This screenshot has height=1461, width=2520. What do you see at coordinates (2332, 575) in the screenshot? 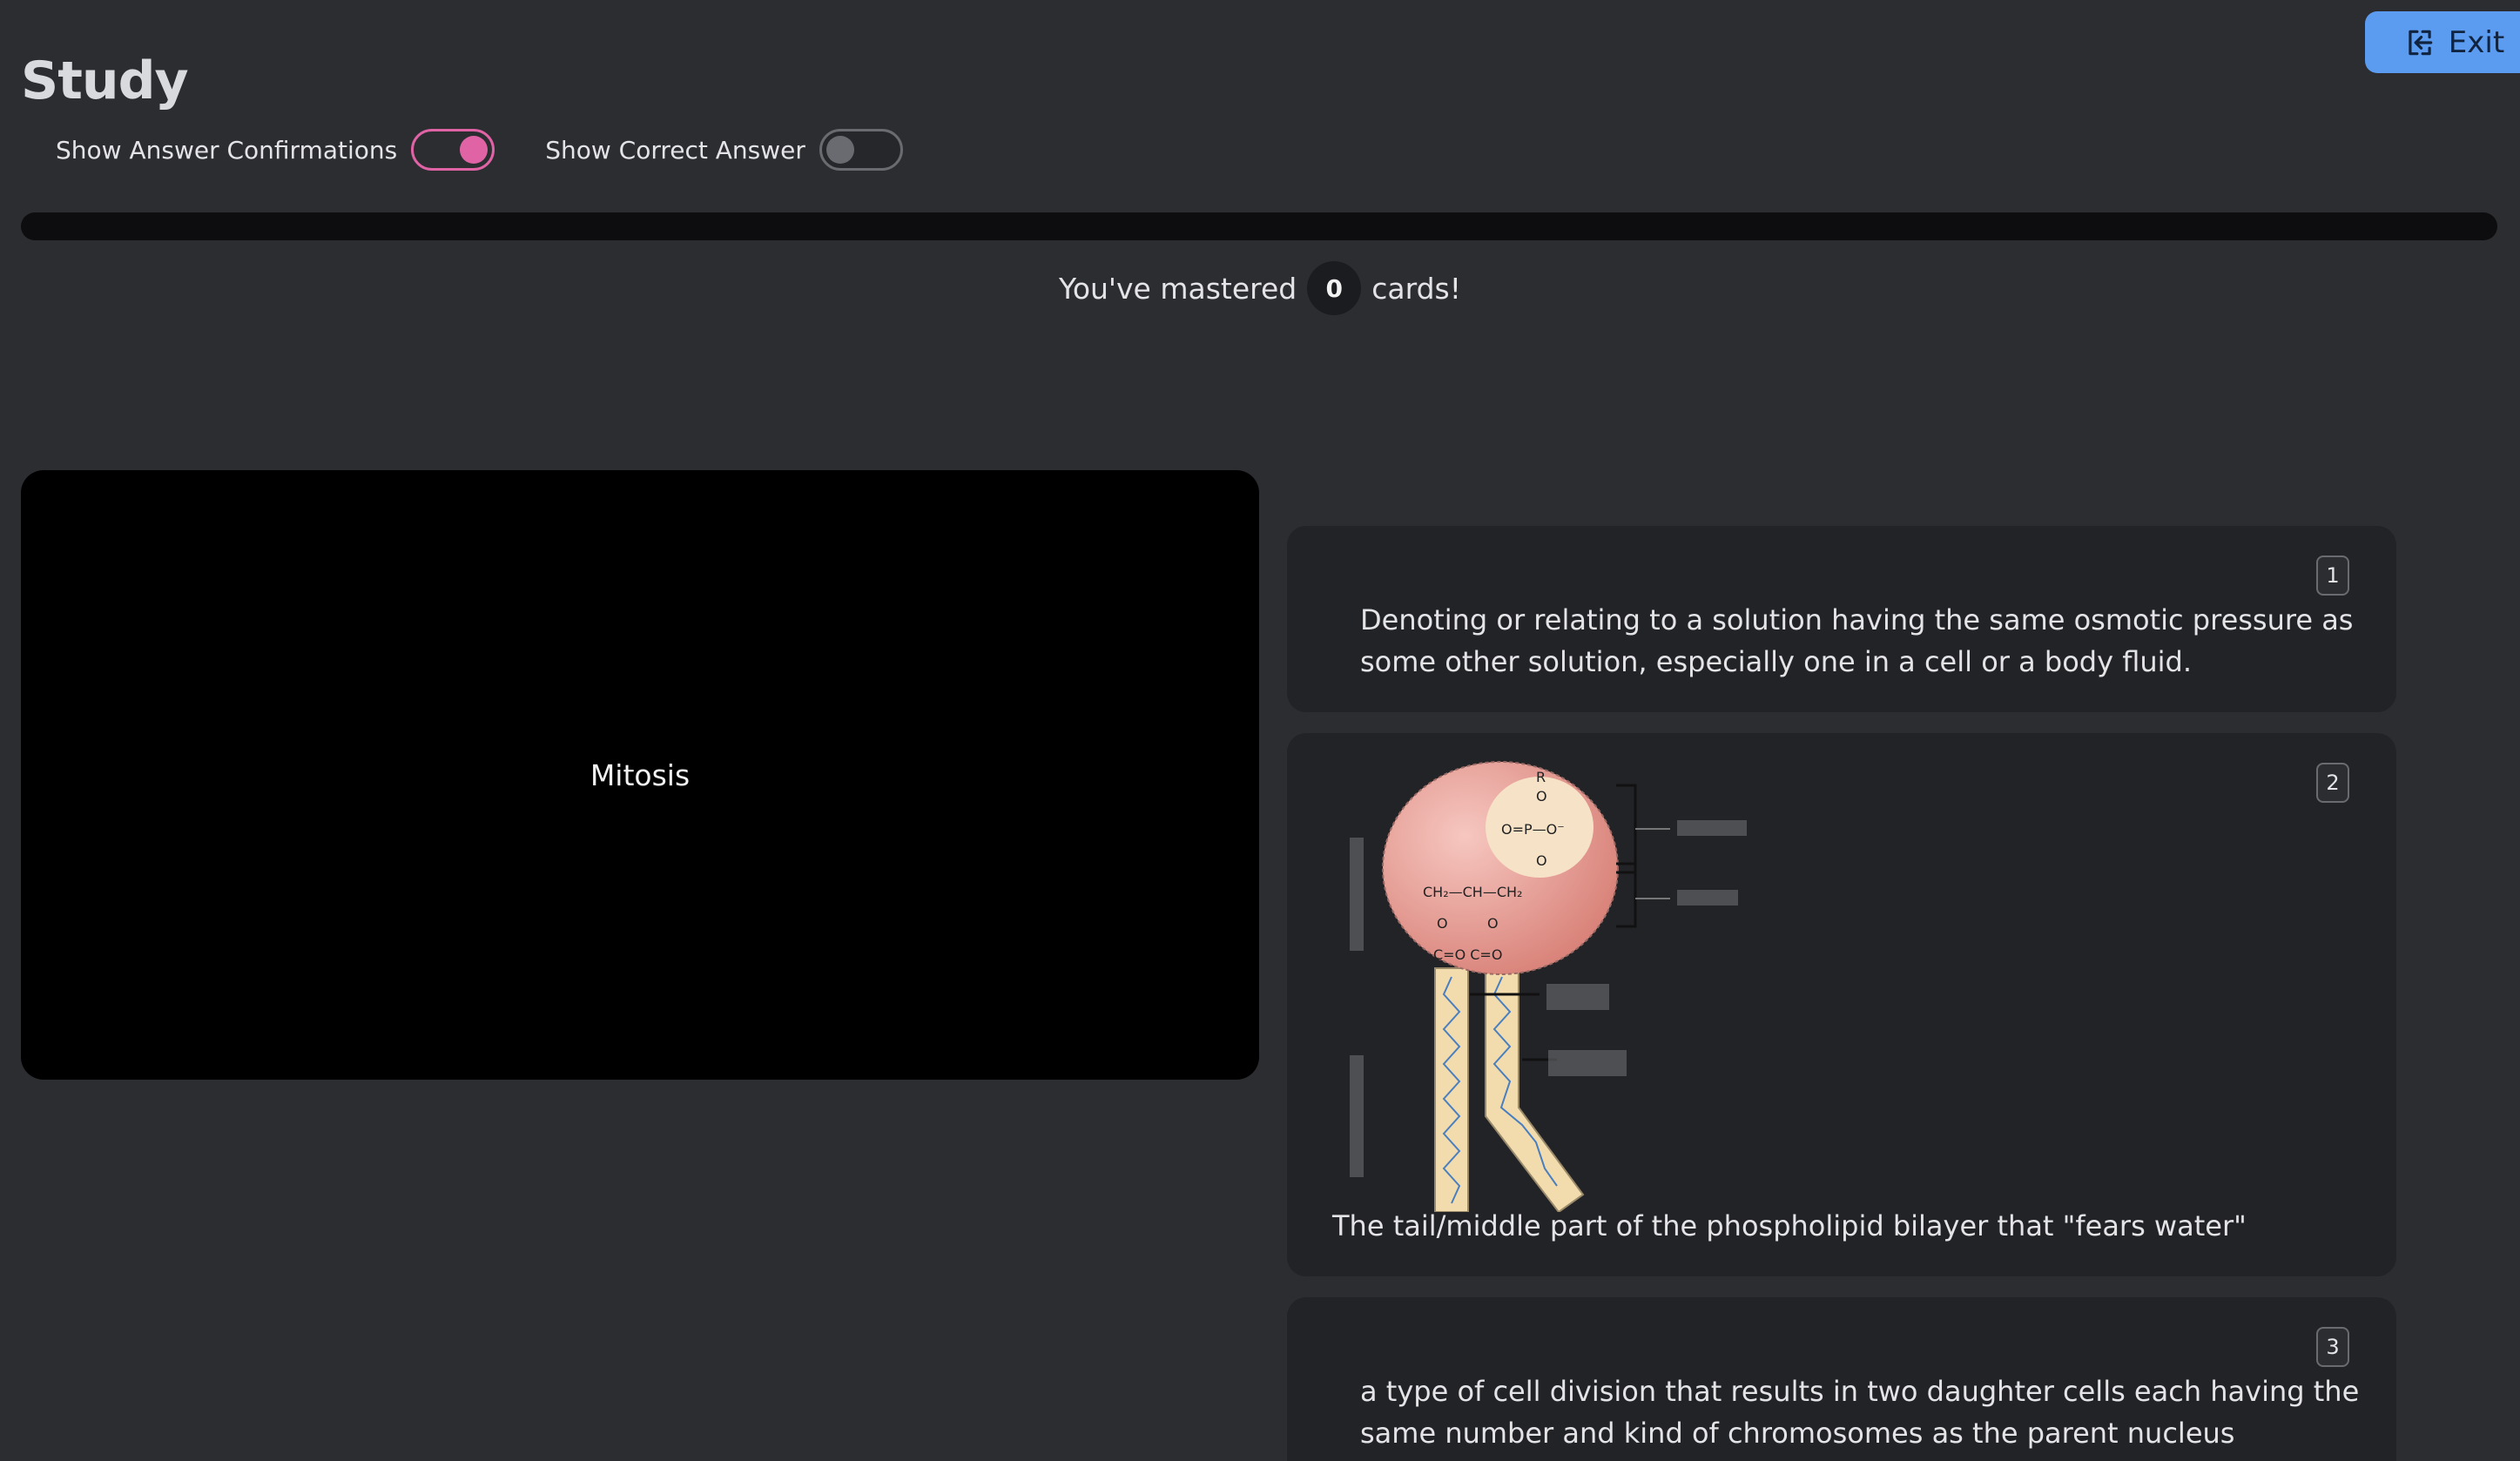
I see `answer-number-badge: 1` at bounding box center [2332, 575].